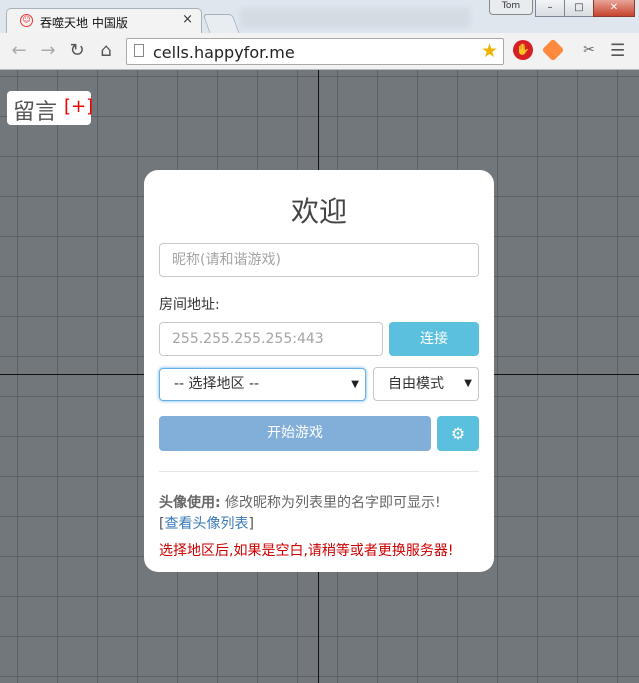 The width and height of the screenshot is (639, 683). What do you see at coordinates (187, 19) in the screenshot?
I see `tab-close-button: ×` at bounding box center [187, 19].